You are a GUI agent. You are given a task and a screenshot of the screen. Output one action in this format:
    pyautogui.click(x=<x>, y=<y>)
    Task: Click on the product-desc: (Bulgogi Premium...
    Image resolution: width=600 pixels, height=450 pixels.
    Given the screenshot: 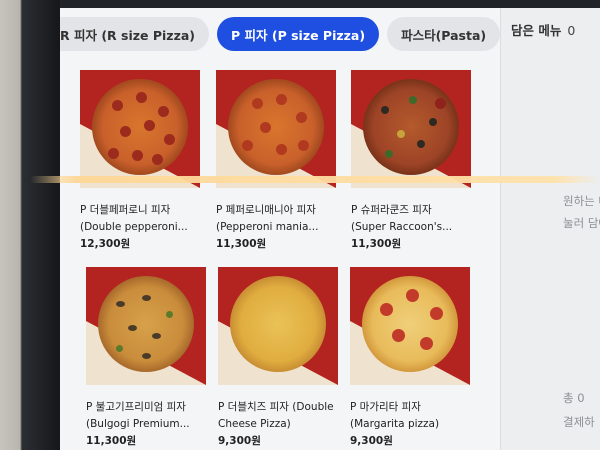 What is the action you would take?
    pyautogui.click(x=138, y=424)
    